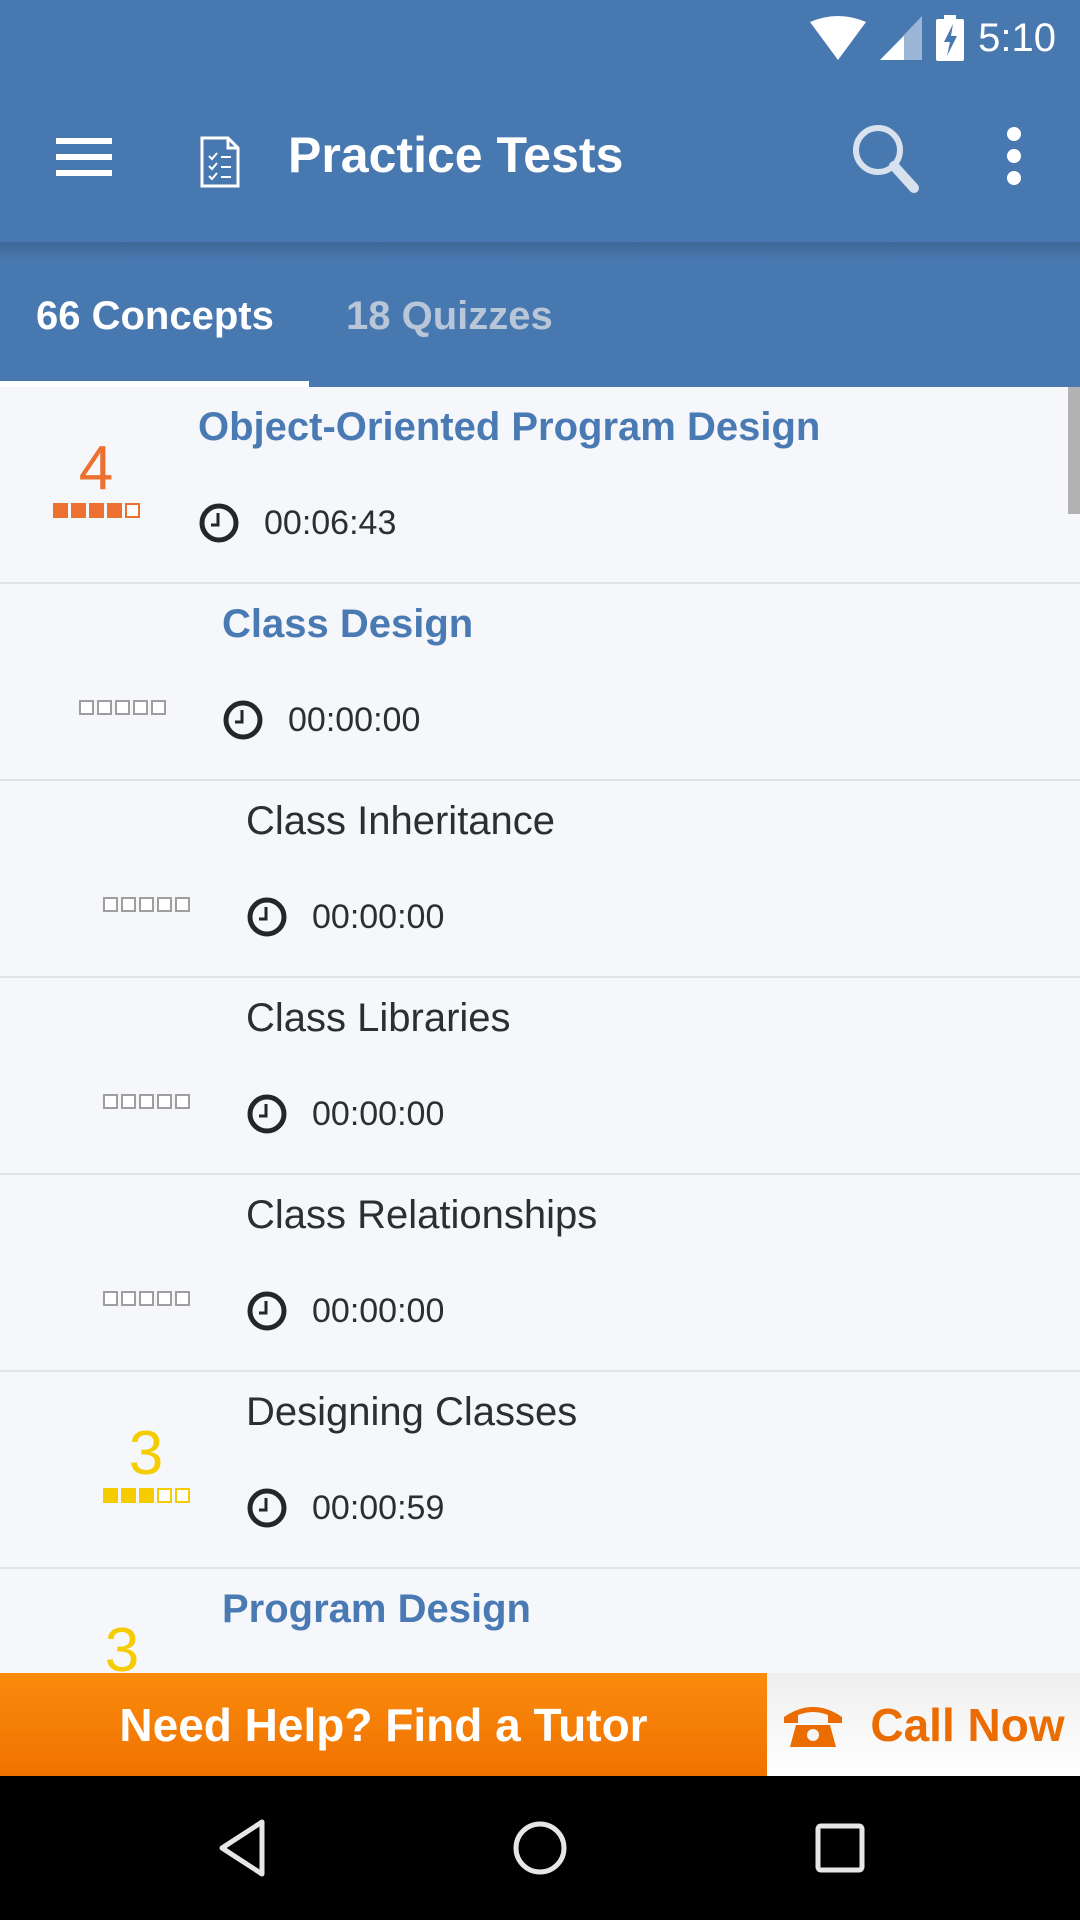 The height and width of the screenshot is (1920, 1080). Describe the element at coordinates (242, 1848) in the screenshot. I see `back-icon` at that location.